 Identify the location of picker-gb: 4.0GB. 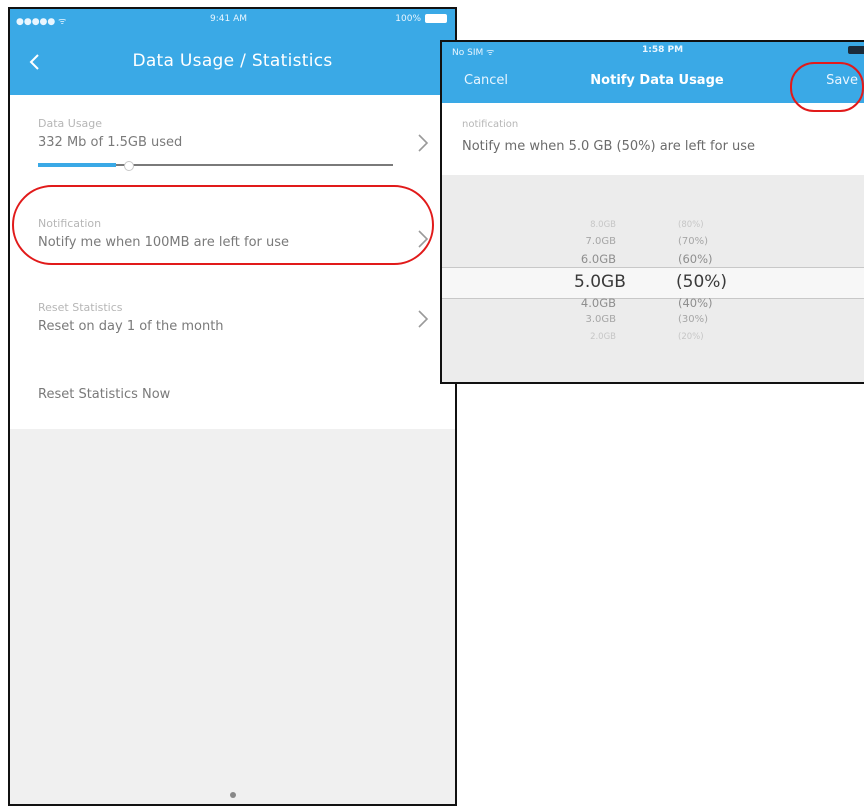
(598, 303).